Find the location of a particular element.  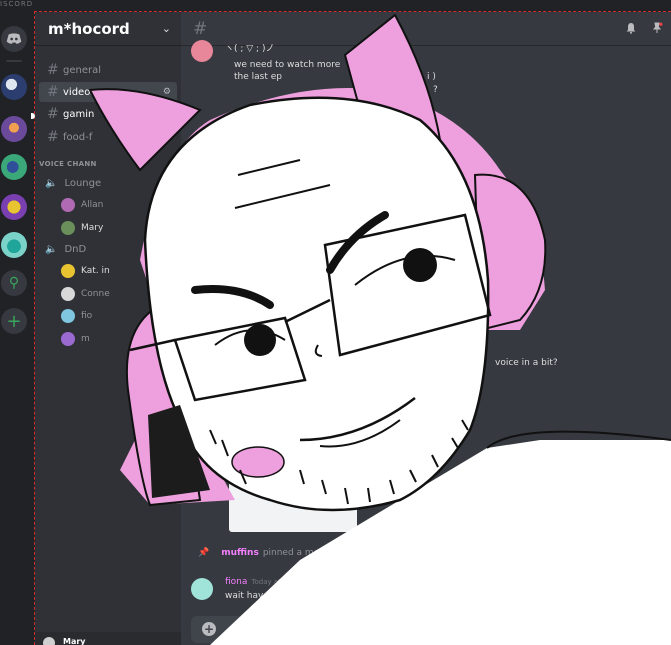

doodle-mic is located at coordinates (258, 462).